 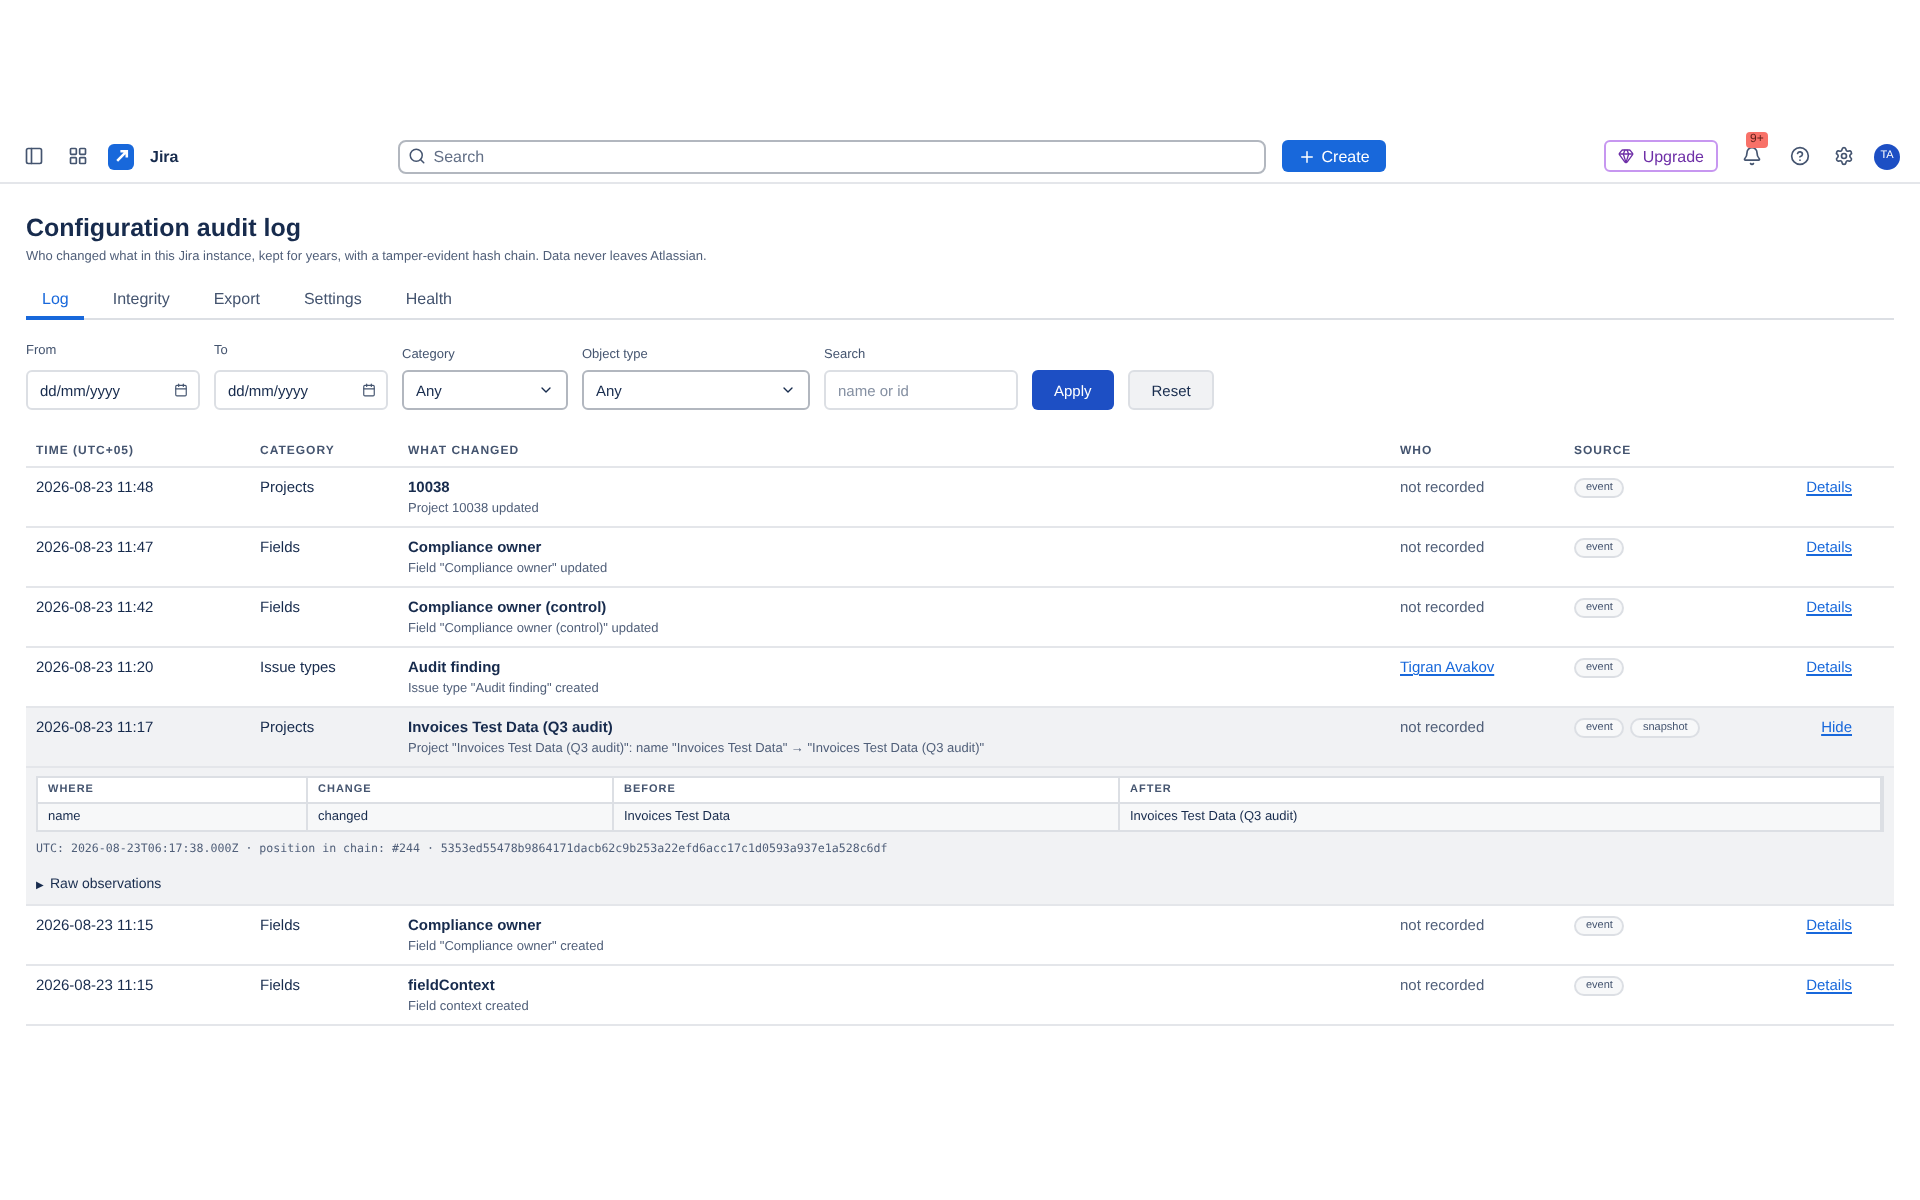 I want to click on upgrade-button: Upgrade, so click(x=1661, y=156).